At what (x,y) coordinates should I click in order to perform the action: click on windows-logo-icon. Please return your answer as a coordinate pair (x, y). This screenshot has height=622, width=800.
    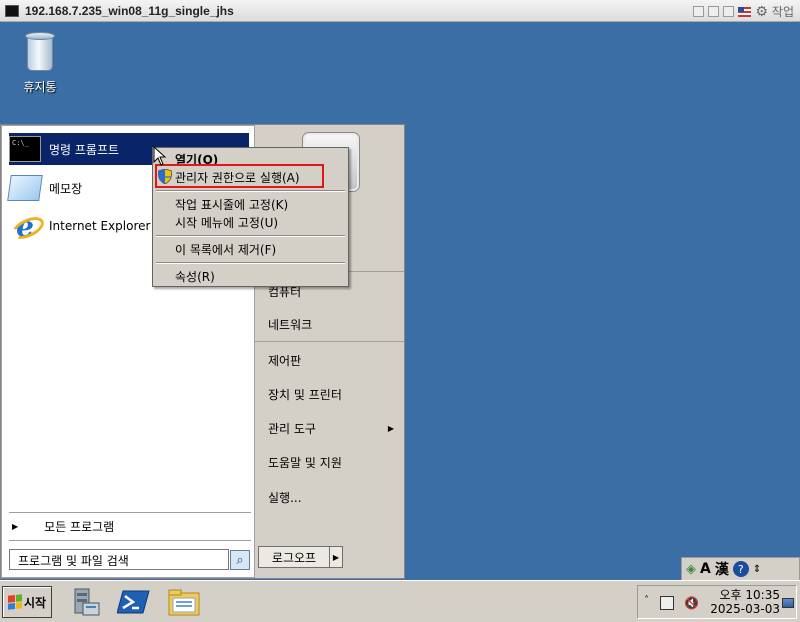
    Looking at the image, I should click on (14, 602).